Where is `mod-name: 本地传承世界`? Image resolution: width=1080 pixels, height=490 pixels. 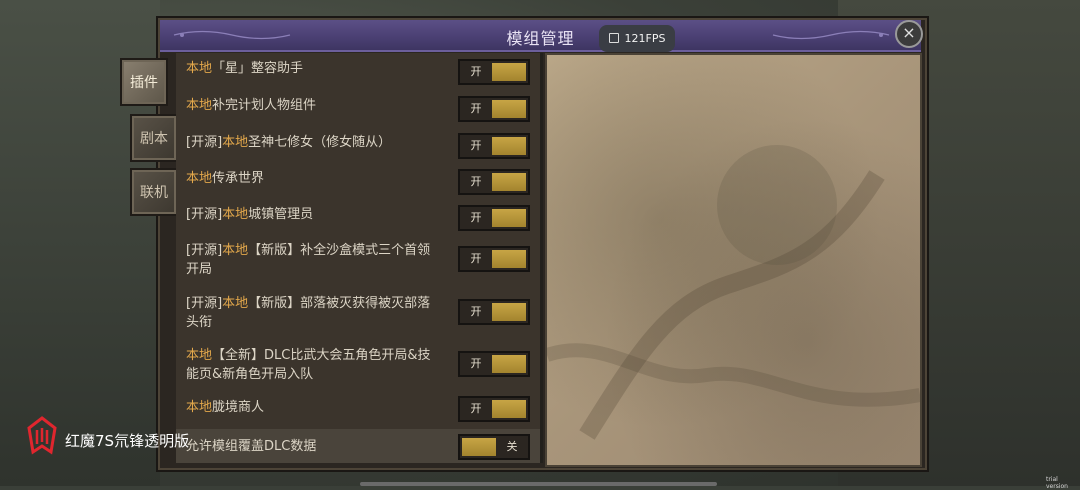
mod-name: 本地传承世界 is located at coordinates (318, 178).